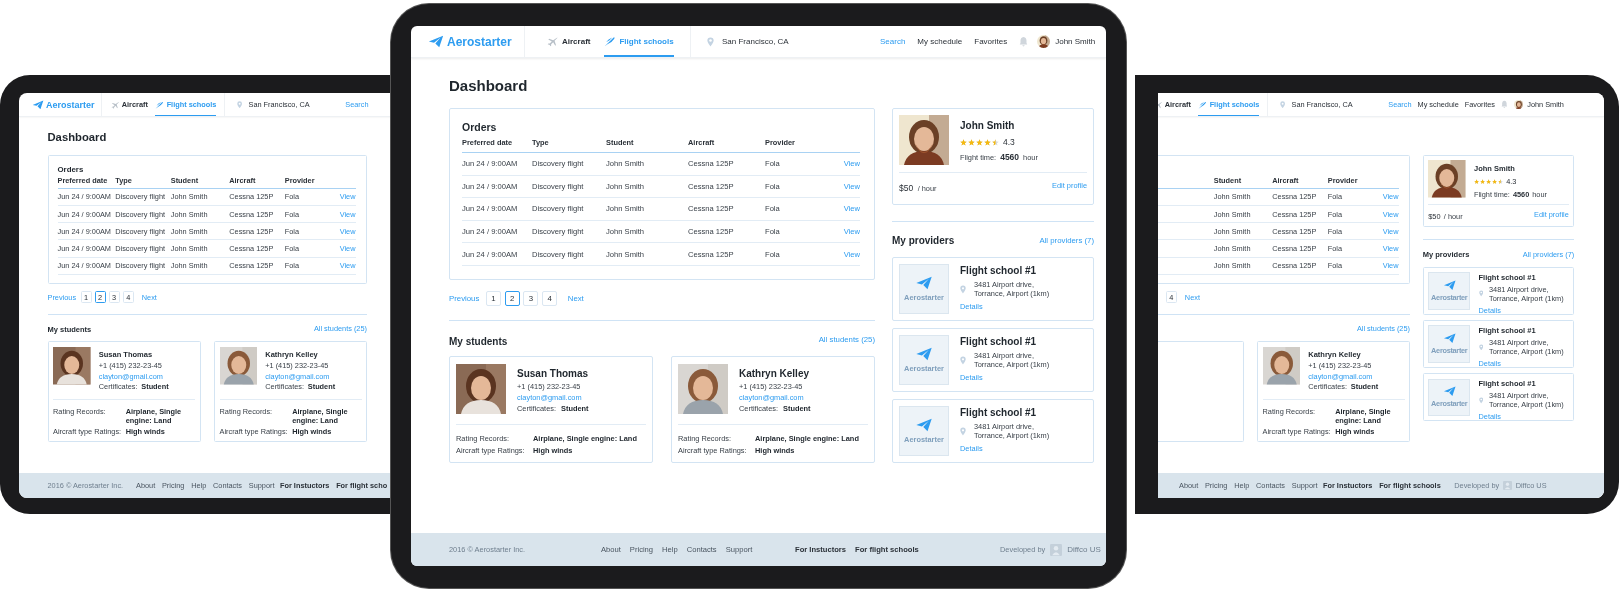 This screenshot has height=591, width=1623. Describe the element at coordinates (100, 297) in the screenshot. I see `page-button: 2` at that location.